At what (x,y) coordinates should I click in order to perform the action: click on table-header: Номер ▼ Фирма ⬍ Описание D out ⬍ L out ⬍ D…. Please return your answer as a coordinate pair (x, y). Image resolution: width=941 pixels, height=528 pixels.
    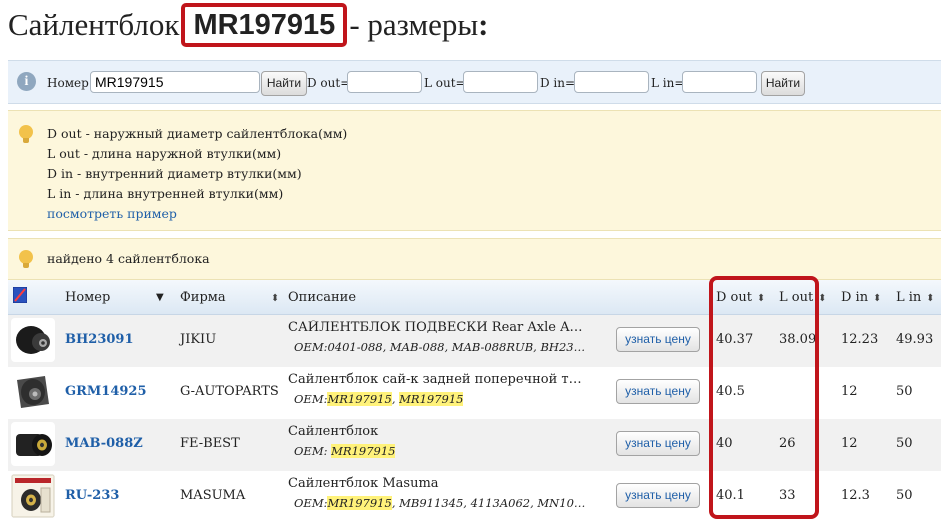
    Looking at the image, I should click on (474, 297).